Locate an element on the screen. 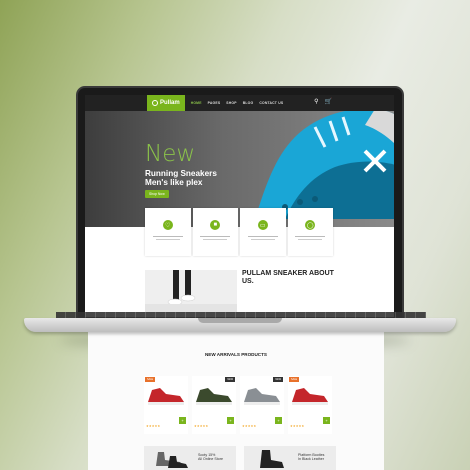 The height and width of the screenshot is (470, 470). laptop-notch is located at coordinates (240, 320).